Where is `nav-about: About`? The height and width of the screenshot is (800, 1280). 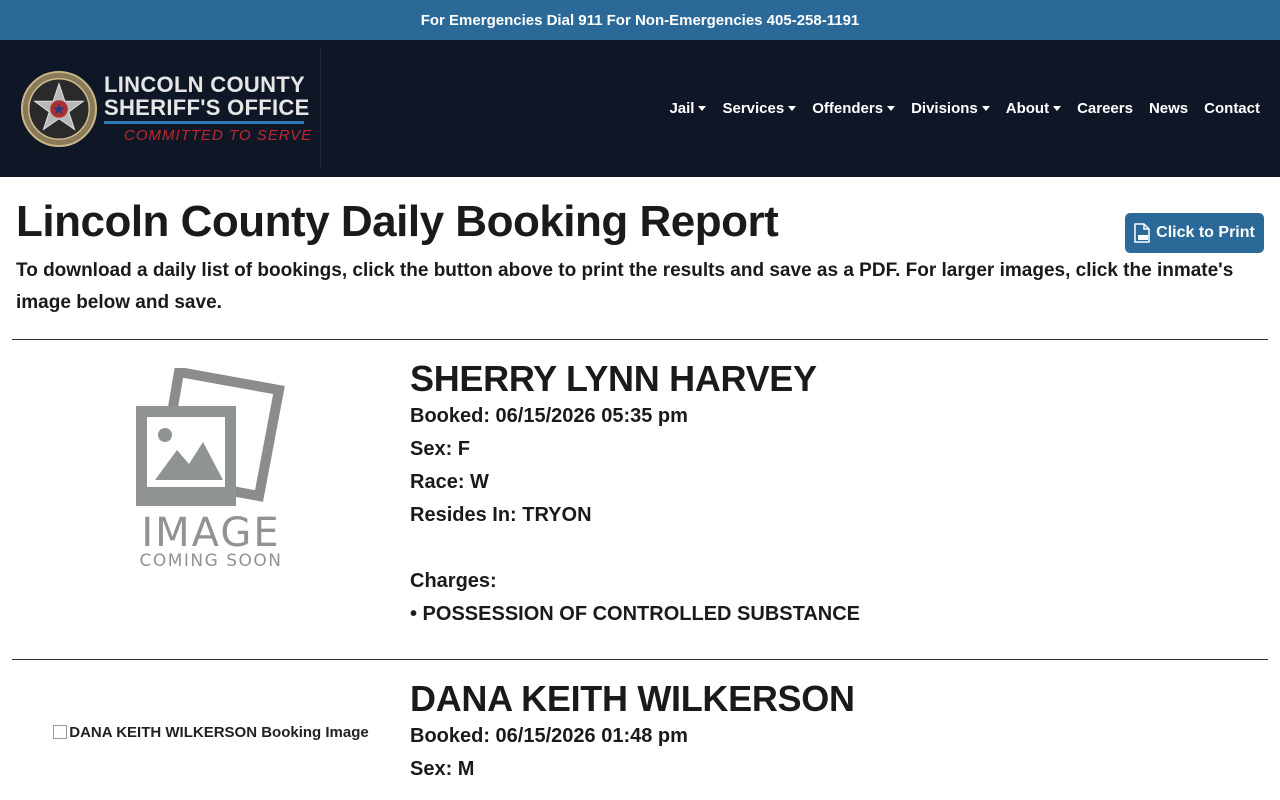 nav-about: About is located at coordinates (1033, 108).